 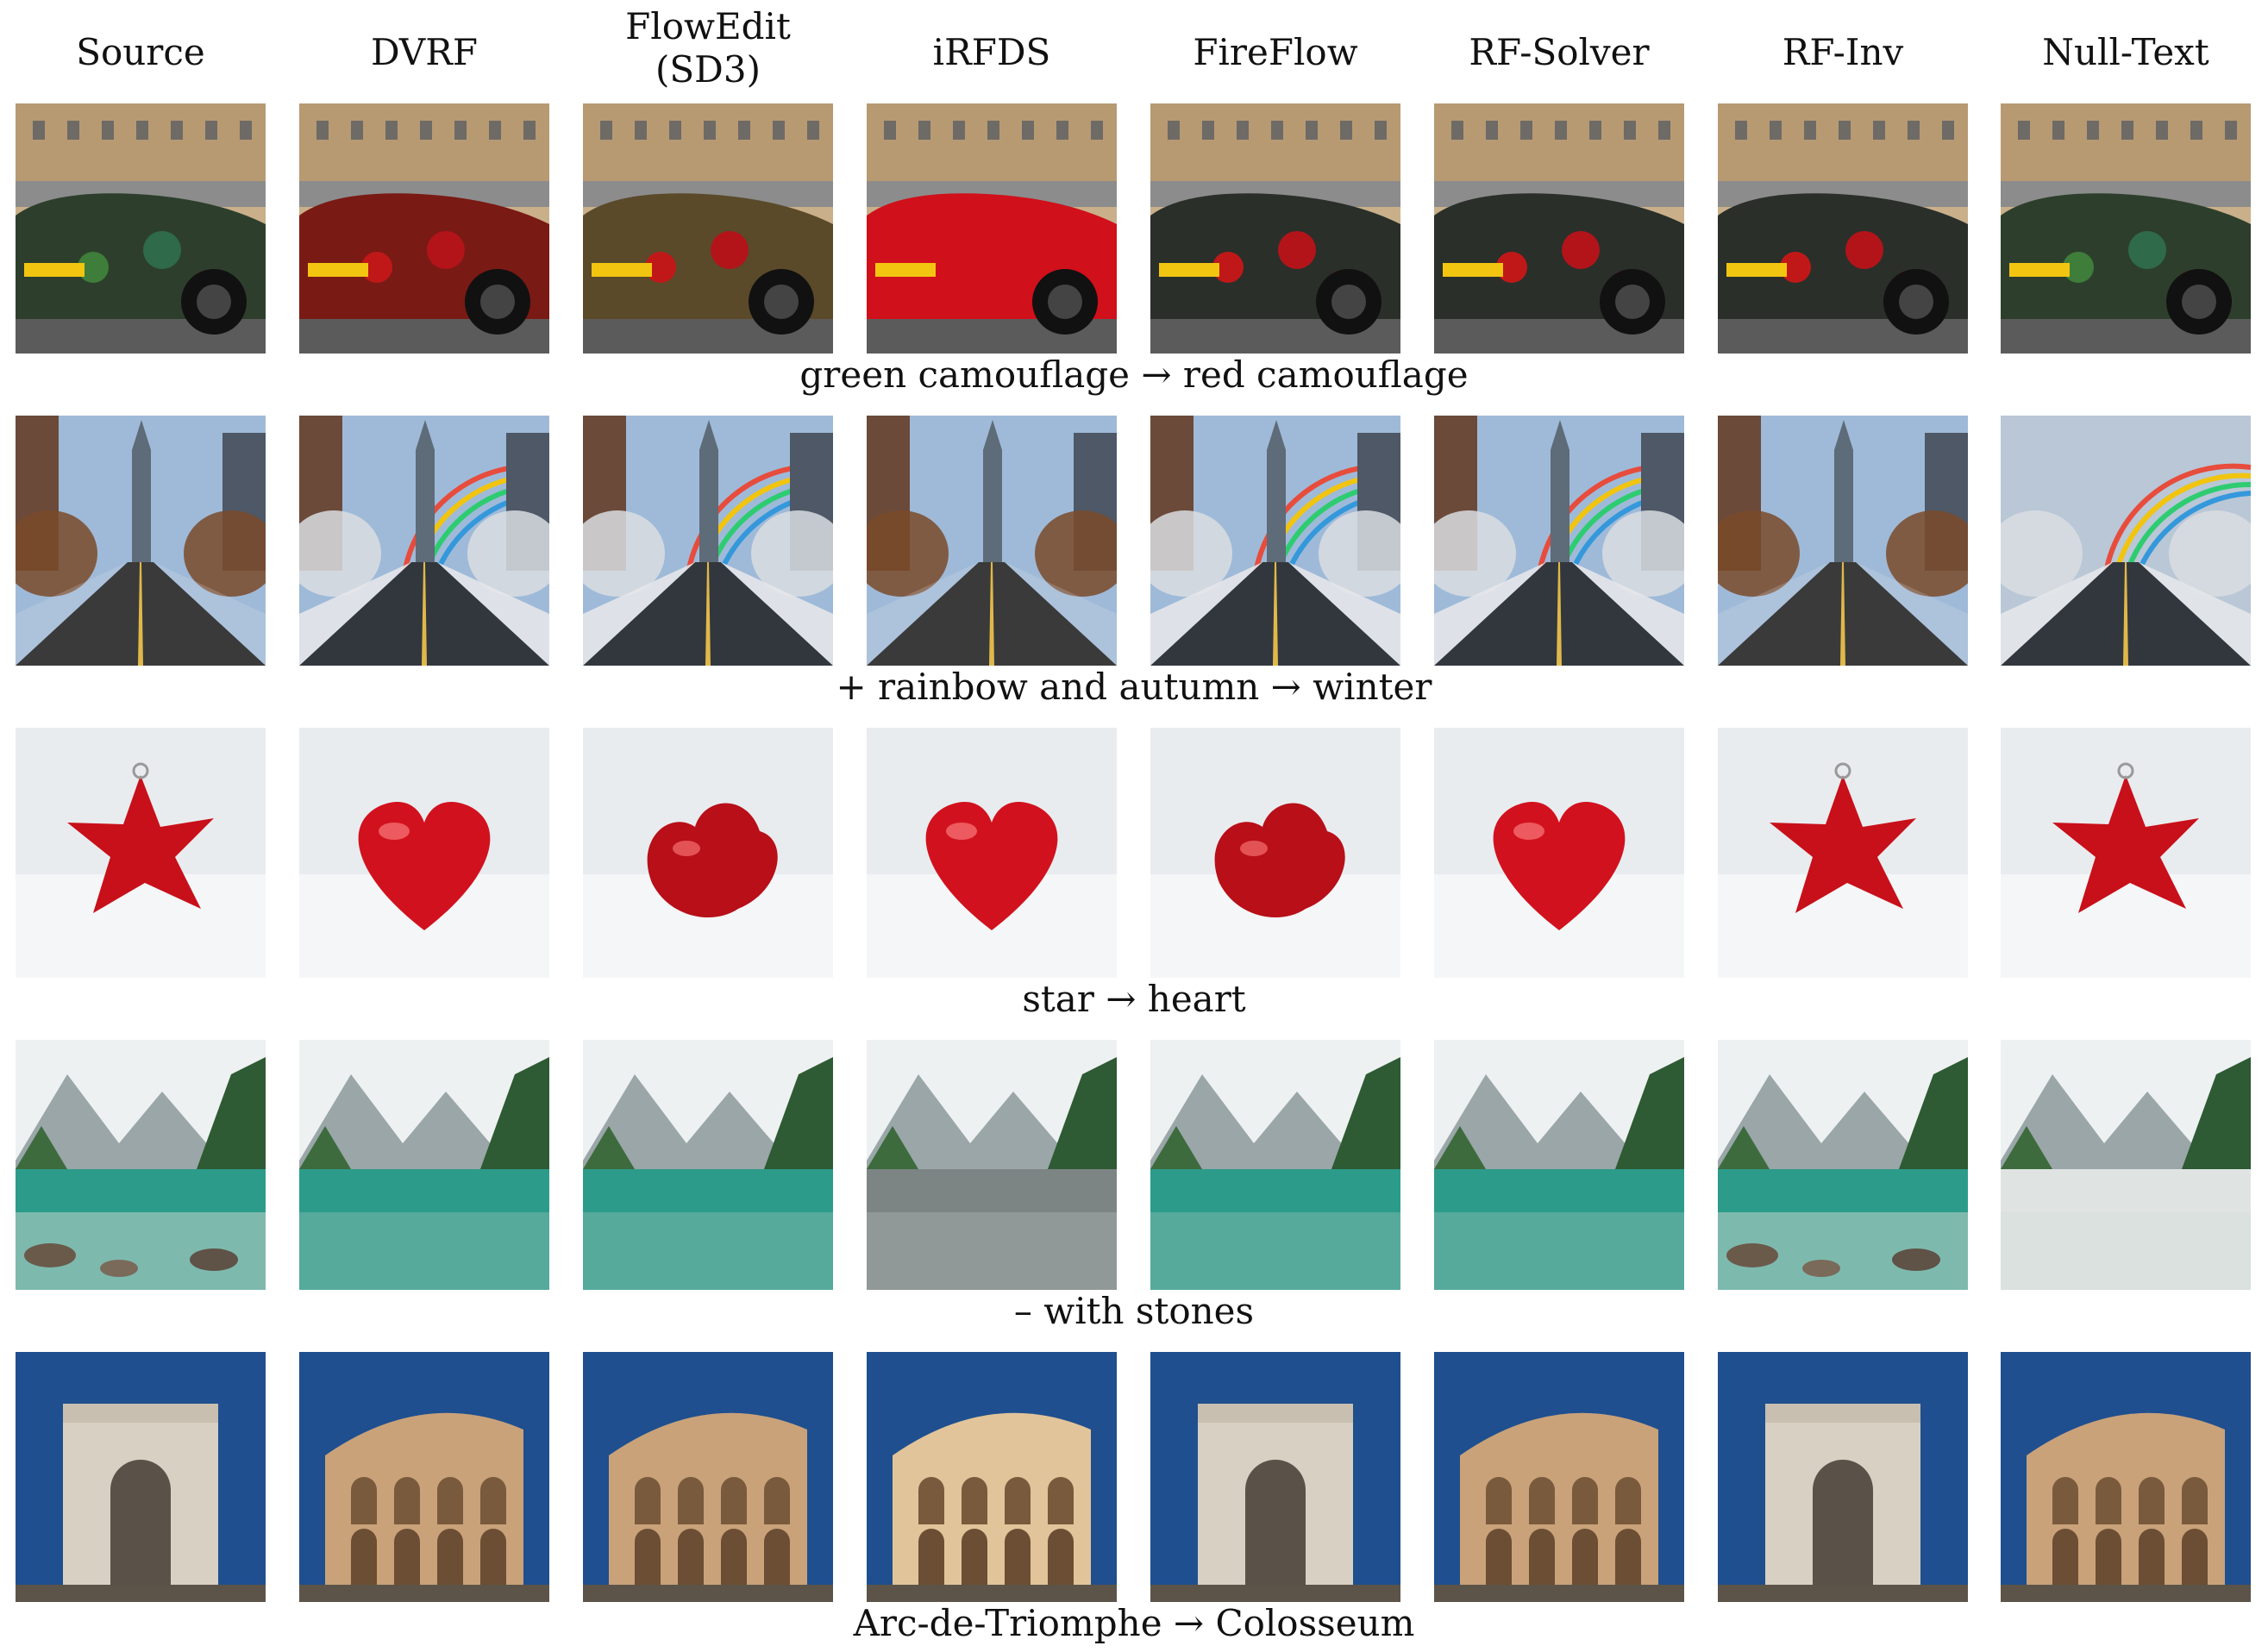 What do you see at coordinates (1134, 1623) in the screenshot?
I see `edit-caption: Arc-de-Triomphe → Colosseum` at bounding box center [1134, 1623].